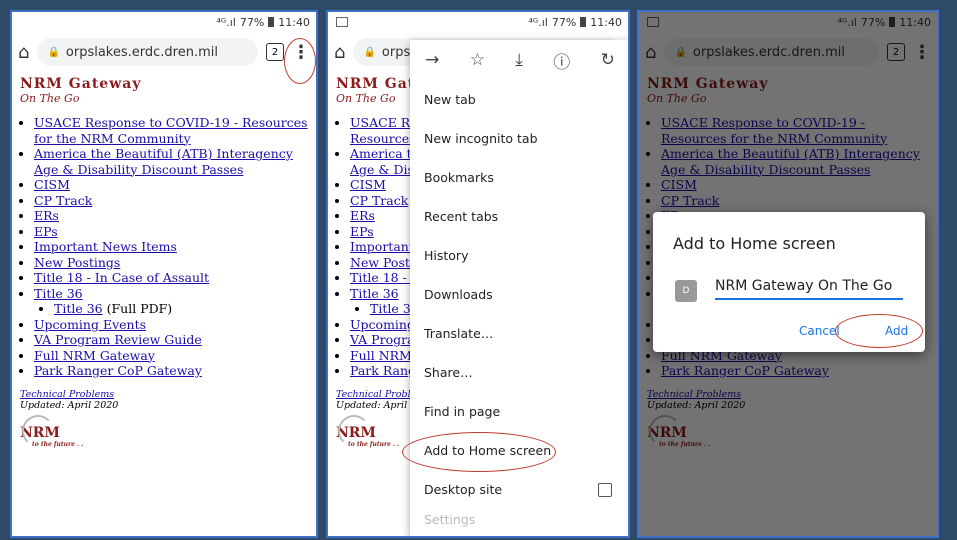 The width and height of the screenshot is (957, 540). What do you see at coordinates (118, 370) in the screenshot?
I see `link-park-ranger: Park Ranger CoP Gateway` at bounding box center [118, 370].